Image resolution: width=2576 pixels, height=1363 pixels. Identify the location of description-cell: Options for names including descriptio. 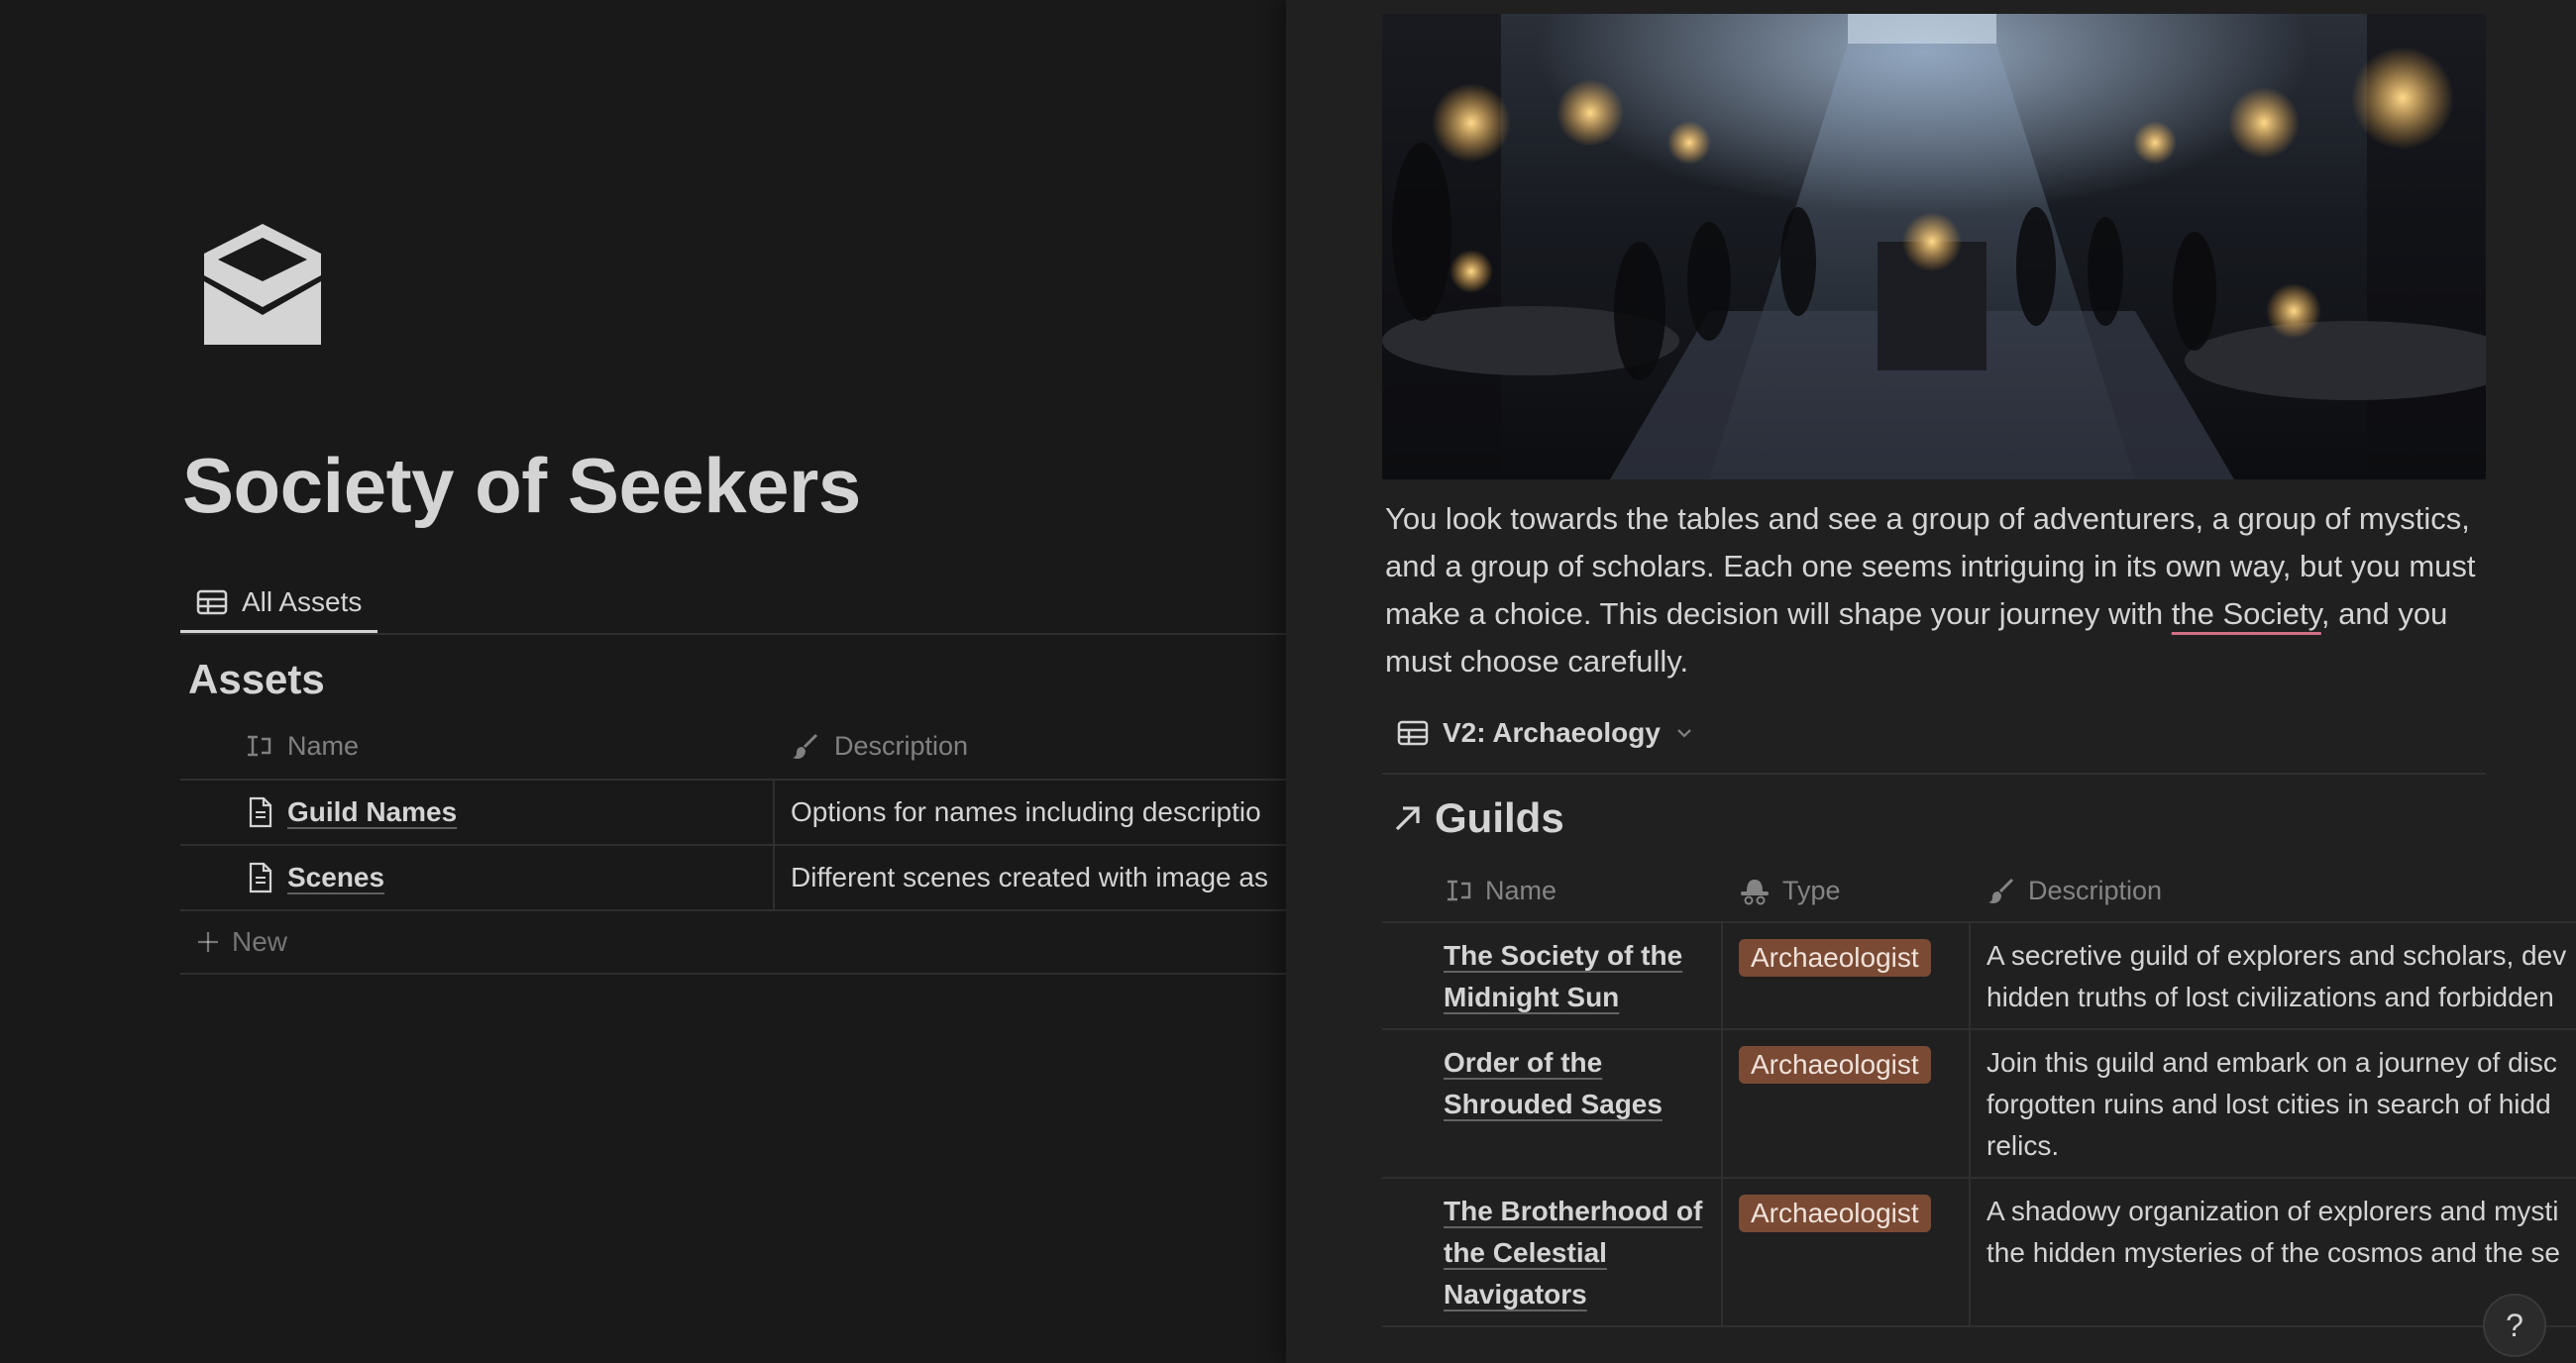
(1030, 812).